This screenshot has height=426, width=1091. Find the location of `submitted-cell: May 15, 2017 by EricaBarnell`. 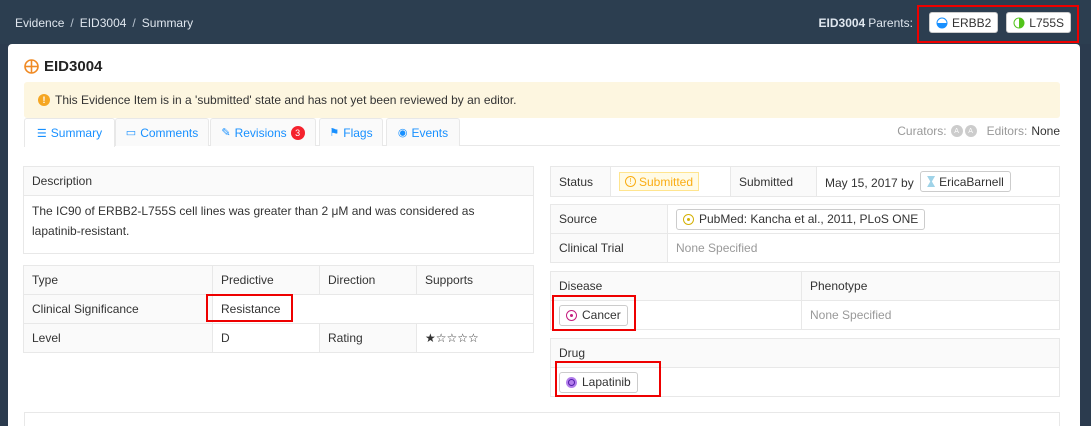

submitted-cell: May 15, 2017 by EricaBarnell is located at coordinates (938, 181).